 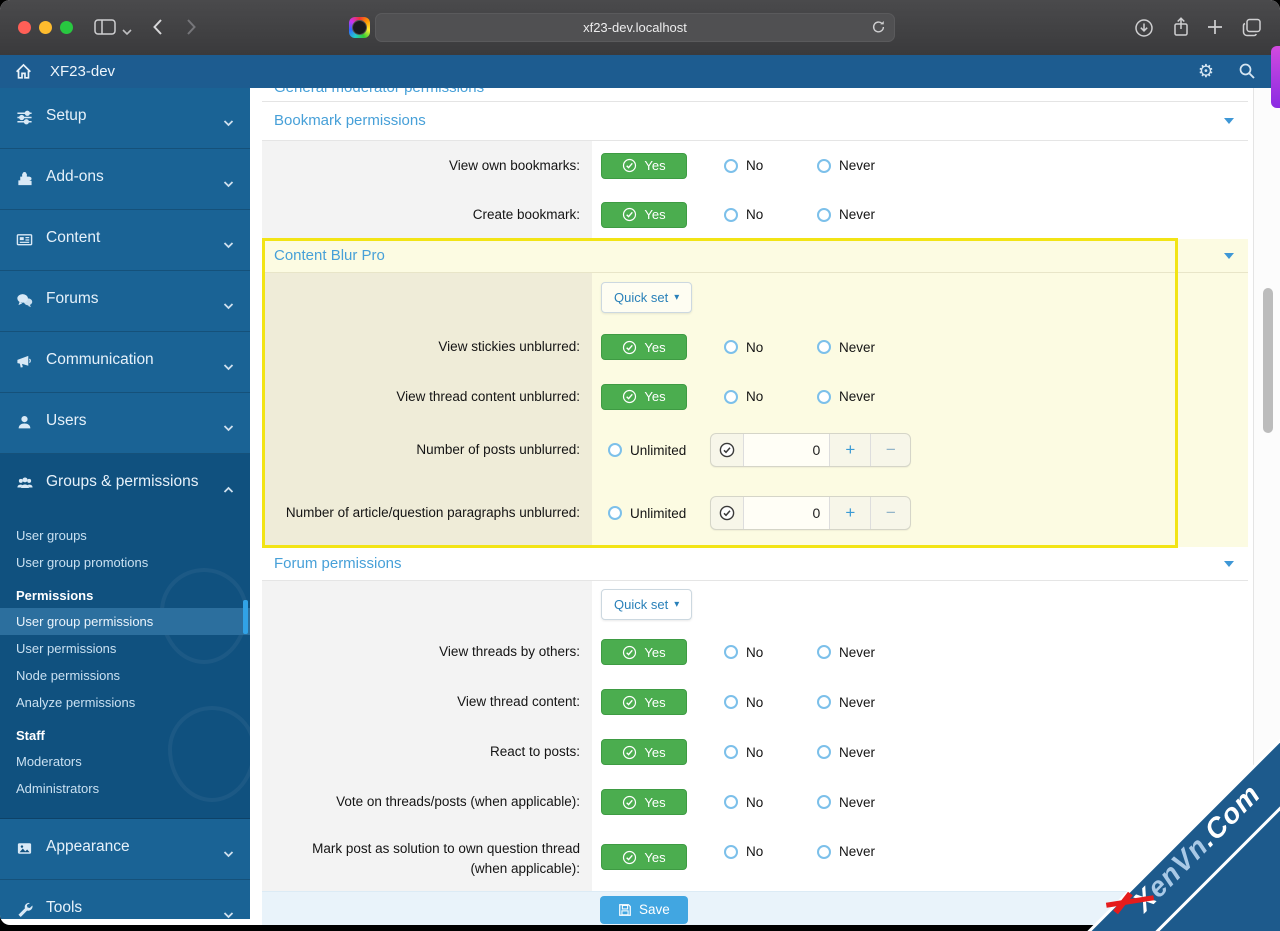 I want to click on permission-label: Create bookmark:, so click(x=427, y=214).